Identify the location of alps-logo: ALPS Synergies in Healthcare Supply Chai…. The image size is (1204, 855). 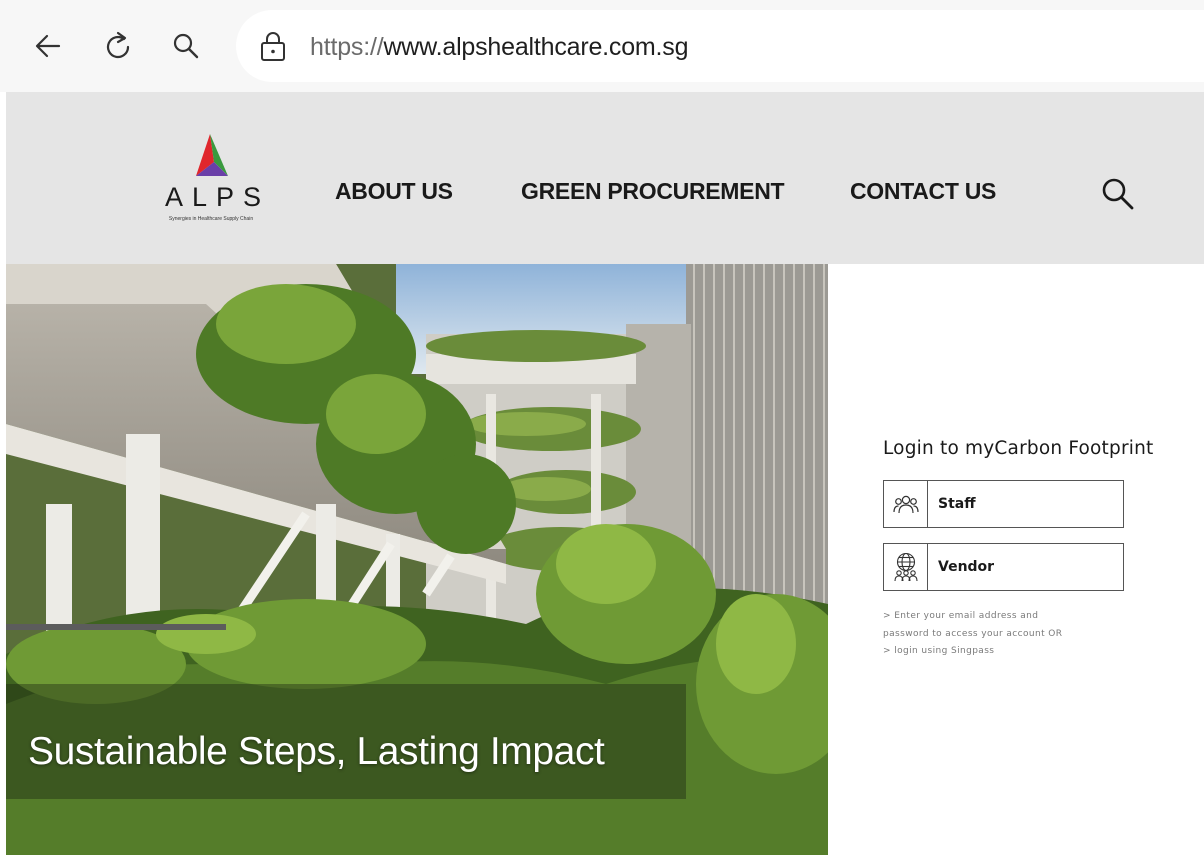
(211, 182).